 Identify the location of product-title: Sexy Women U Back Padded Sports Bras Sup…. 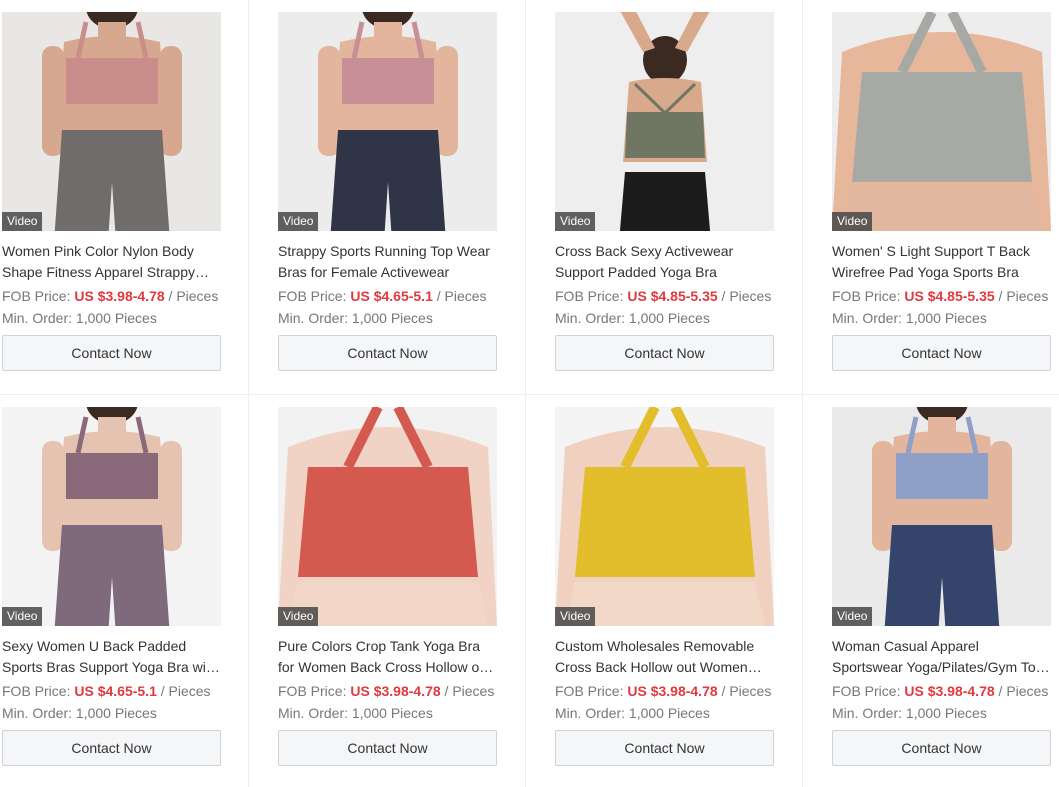
(111, 657).